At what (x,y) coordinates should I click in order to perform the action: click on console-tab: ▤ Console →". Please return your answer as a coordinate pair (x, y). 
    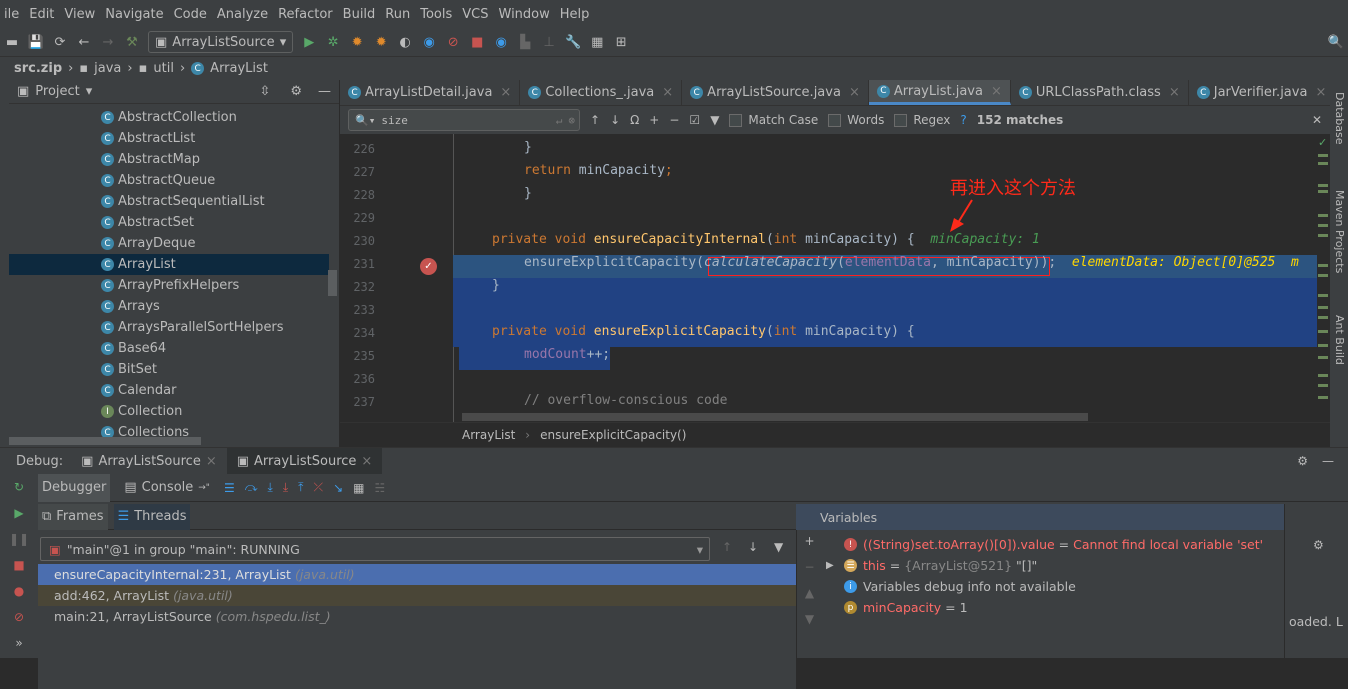
    Looking at the image, I should click on (167, 488).